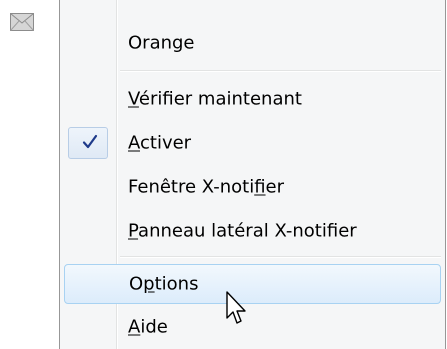 This screenshot has width=447, height=349. I want to click on menu-item-label: Activer, so click(160, 143).